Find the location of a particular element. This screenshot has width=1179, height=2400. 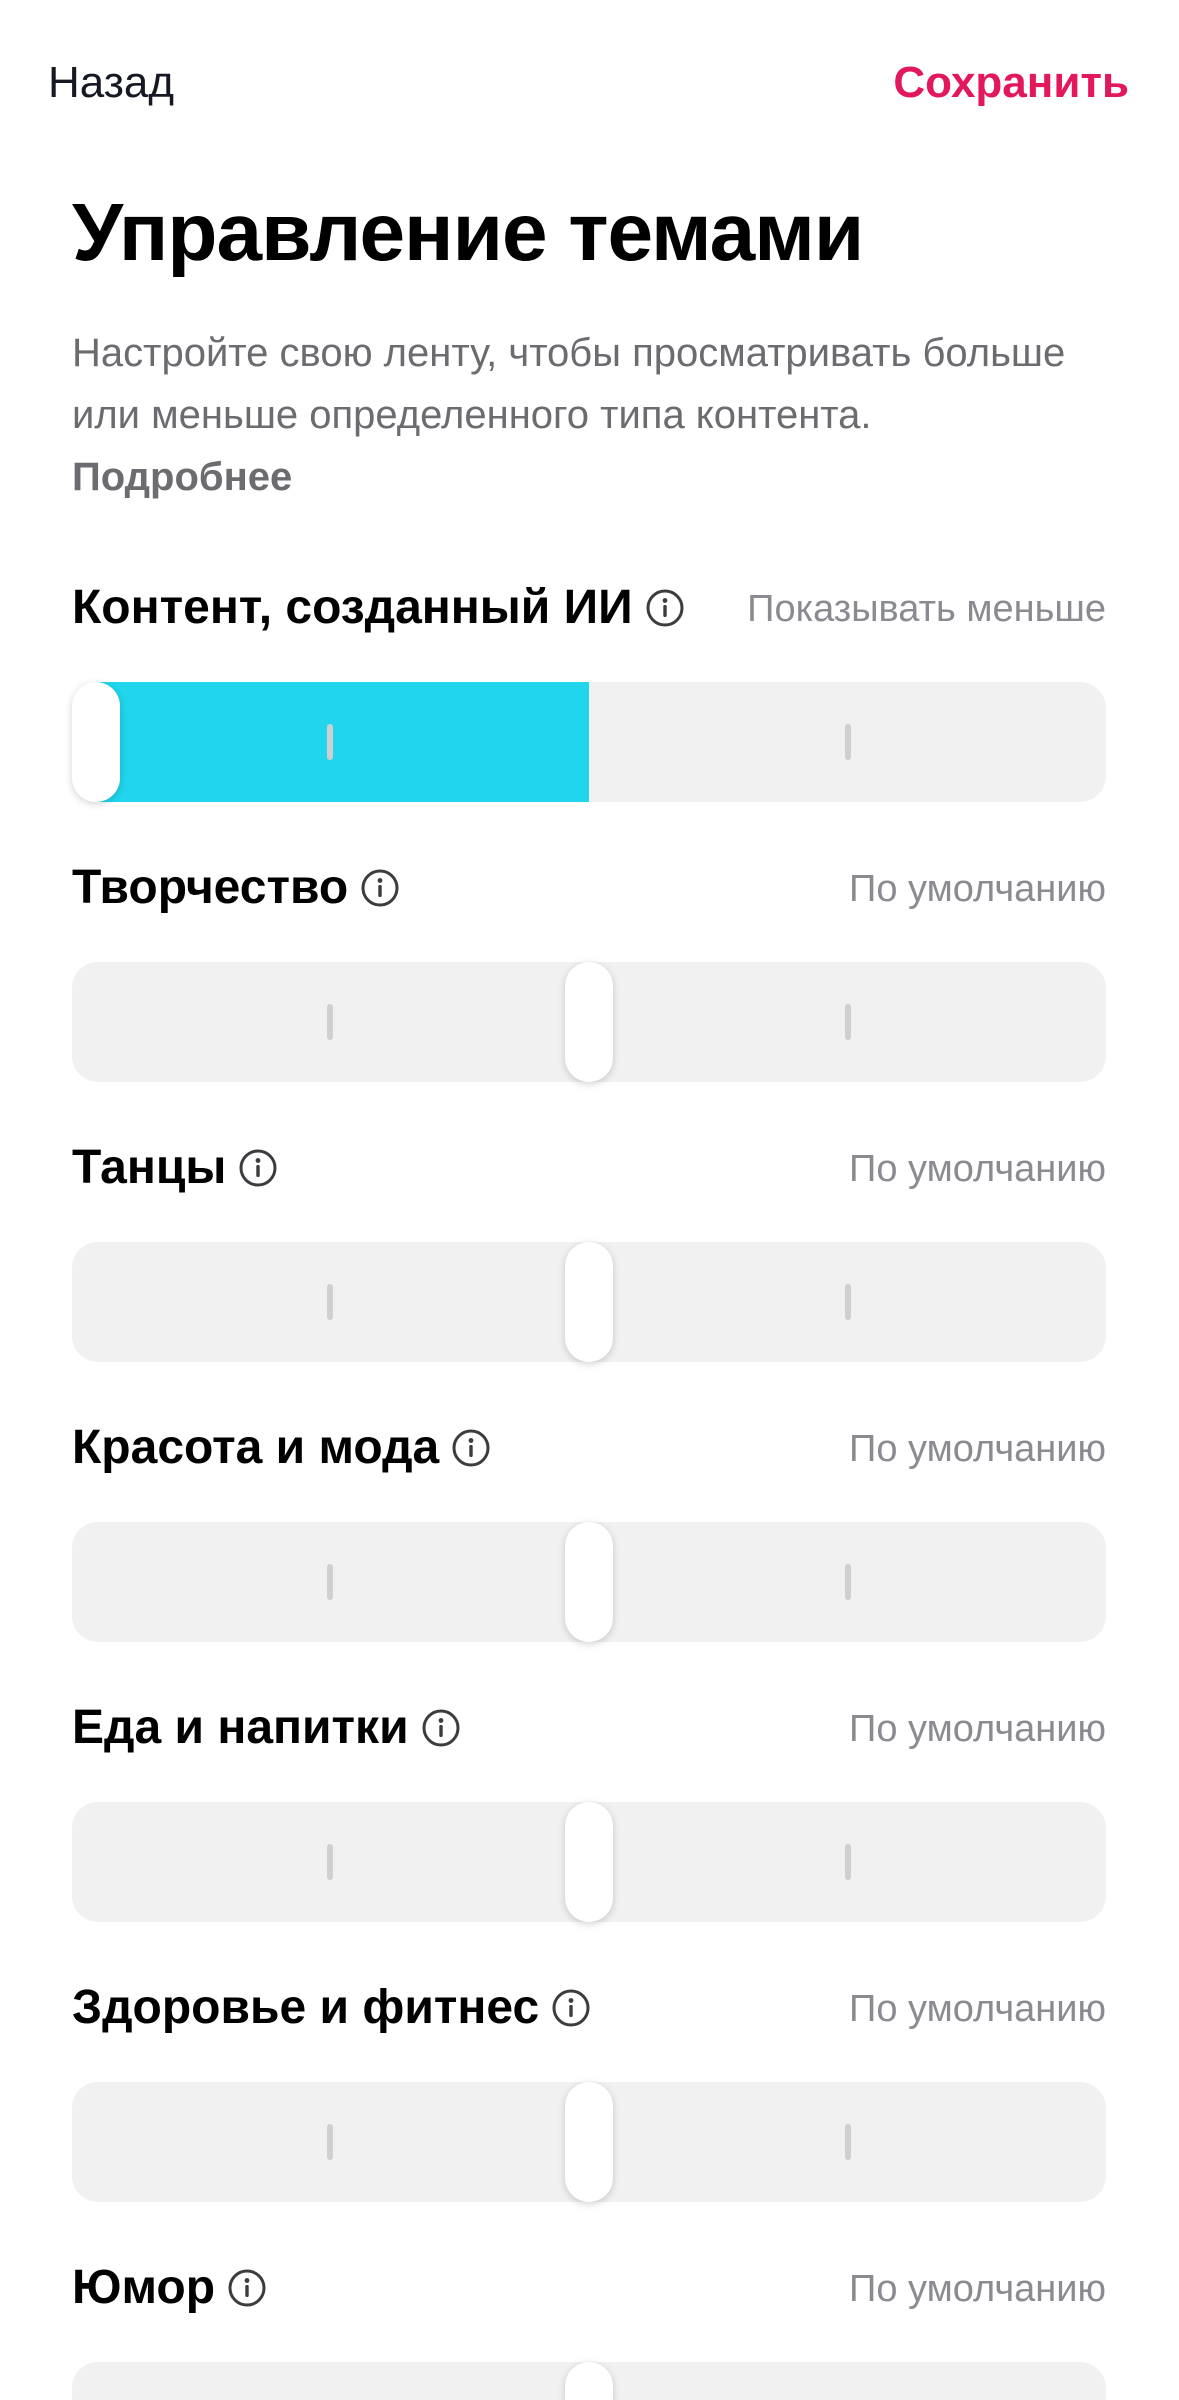

topic-title-label: Контент, созданный ИИ is located at coordinates (352, 607).